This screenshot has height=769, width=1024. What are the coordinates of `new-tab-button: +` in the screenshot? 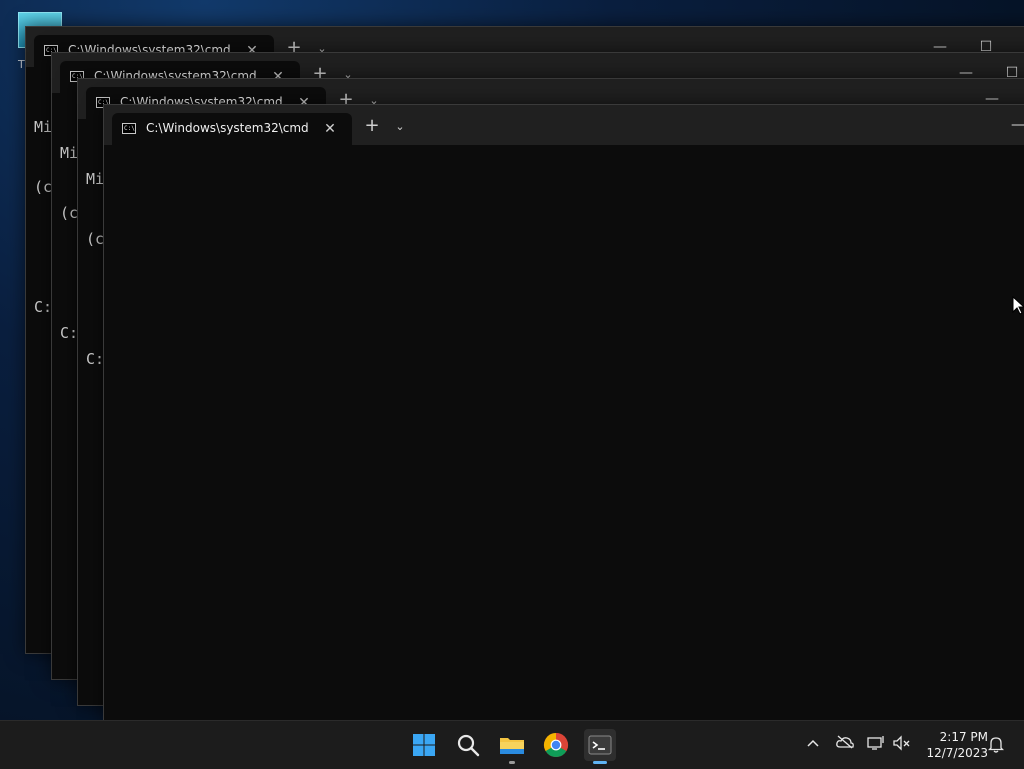 It's located at (372, 127).